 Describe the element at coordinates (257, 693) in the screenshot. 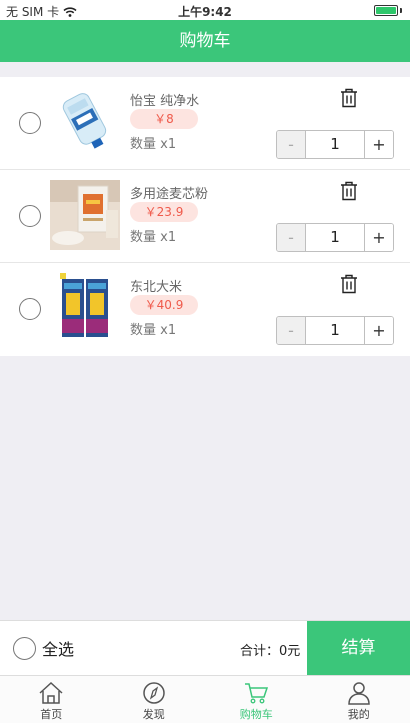

I see `cart-icon` at that location.